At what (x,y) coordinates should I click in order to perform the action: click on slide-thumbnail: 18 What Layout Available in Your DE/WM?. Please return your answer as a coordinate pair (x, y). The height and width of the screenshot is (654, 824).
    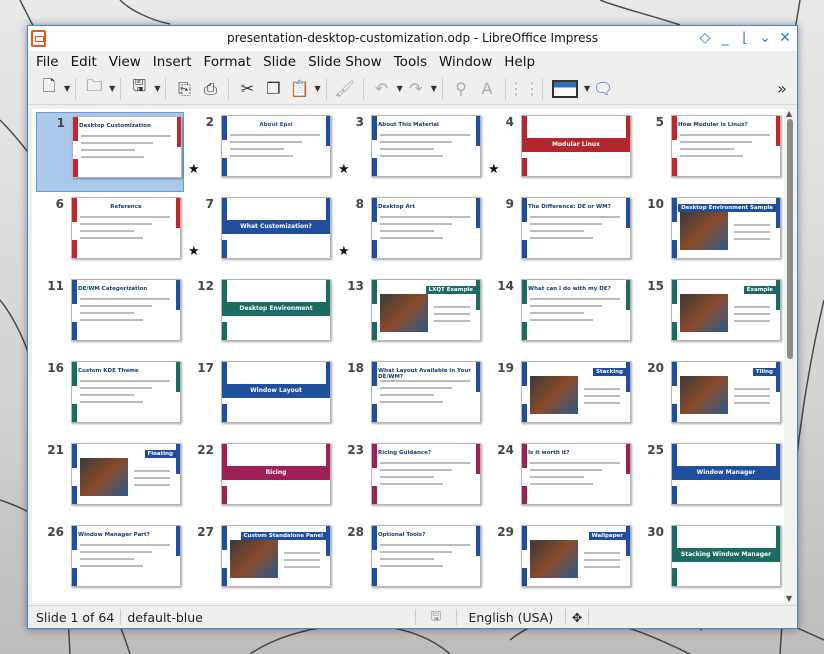
    Looking at the image, I should click on (410, 398).